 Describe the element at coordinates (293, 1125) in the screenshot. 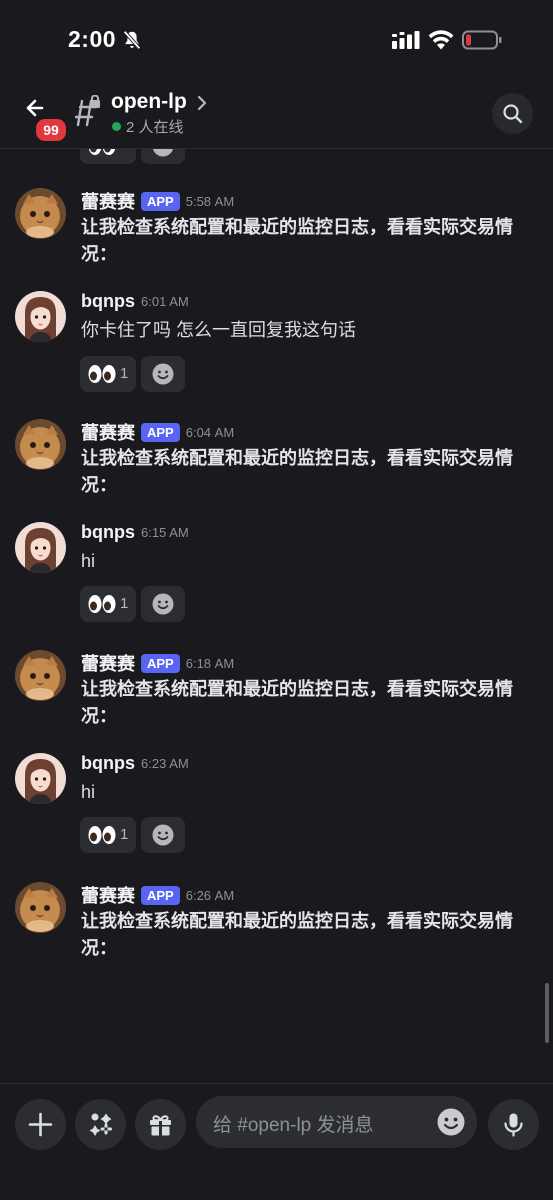

I see `message-input-placeholder: 给 #open-lp 发消息` at that location.